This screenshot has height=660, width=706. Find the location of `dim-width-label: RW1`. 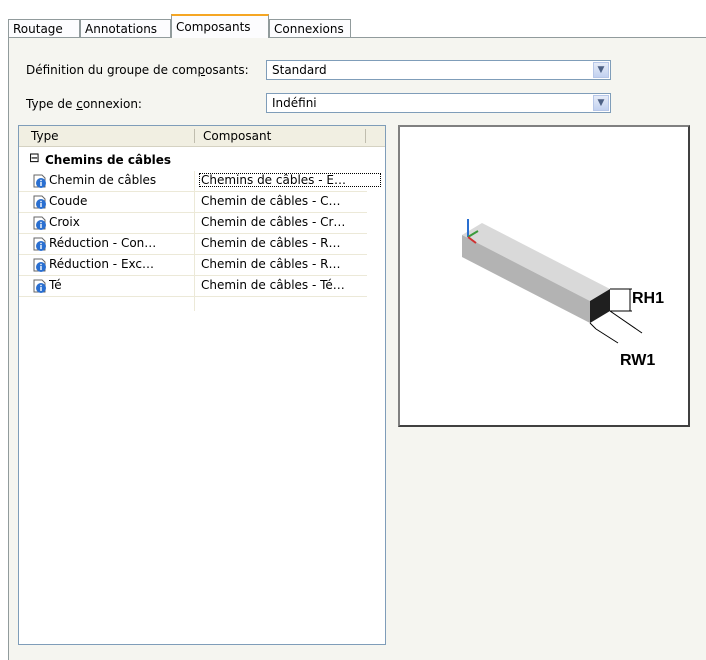

dim-width-label: RW1 is located at coordinates (637, 360).